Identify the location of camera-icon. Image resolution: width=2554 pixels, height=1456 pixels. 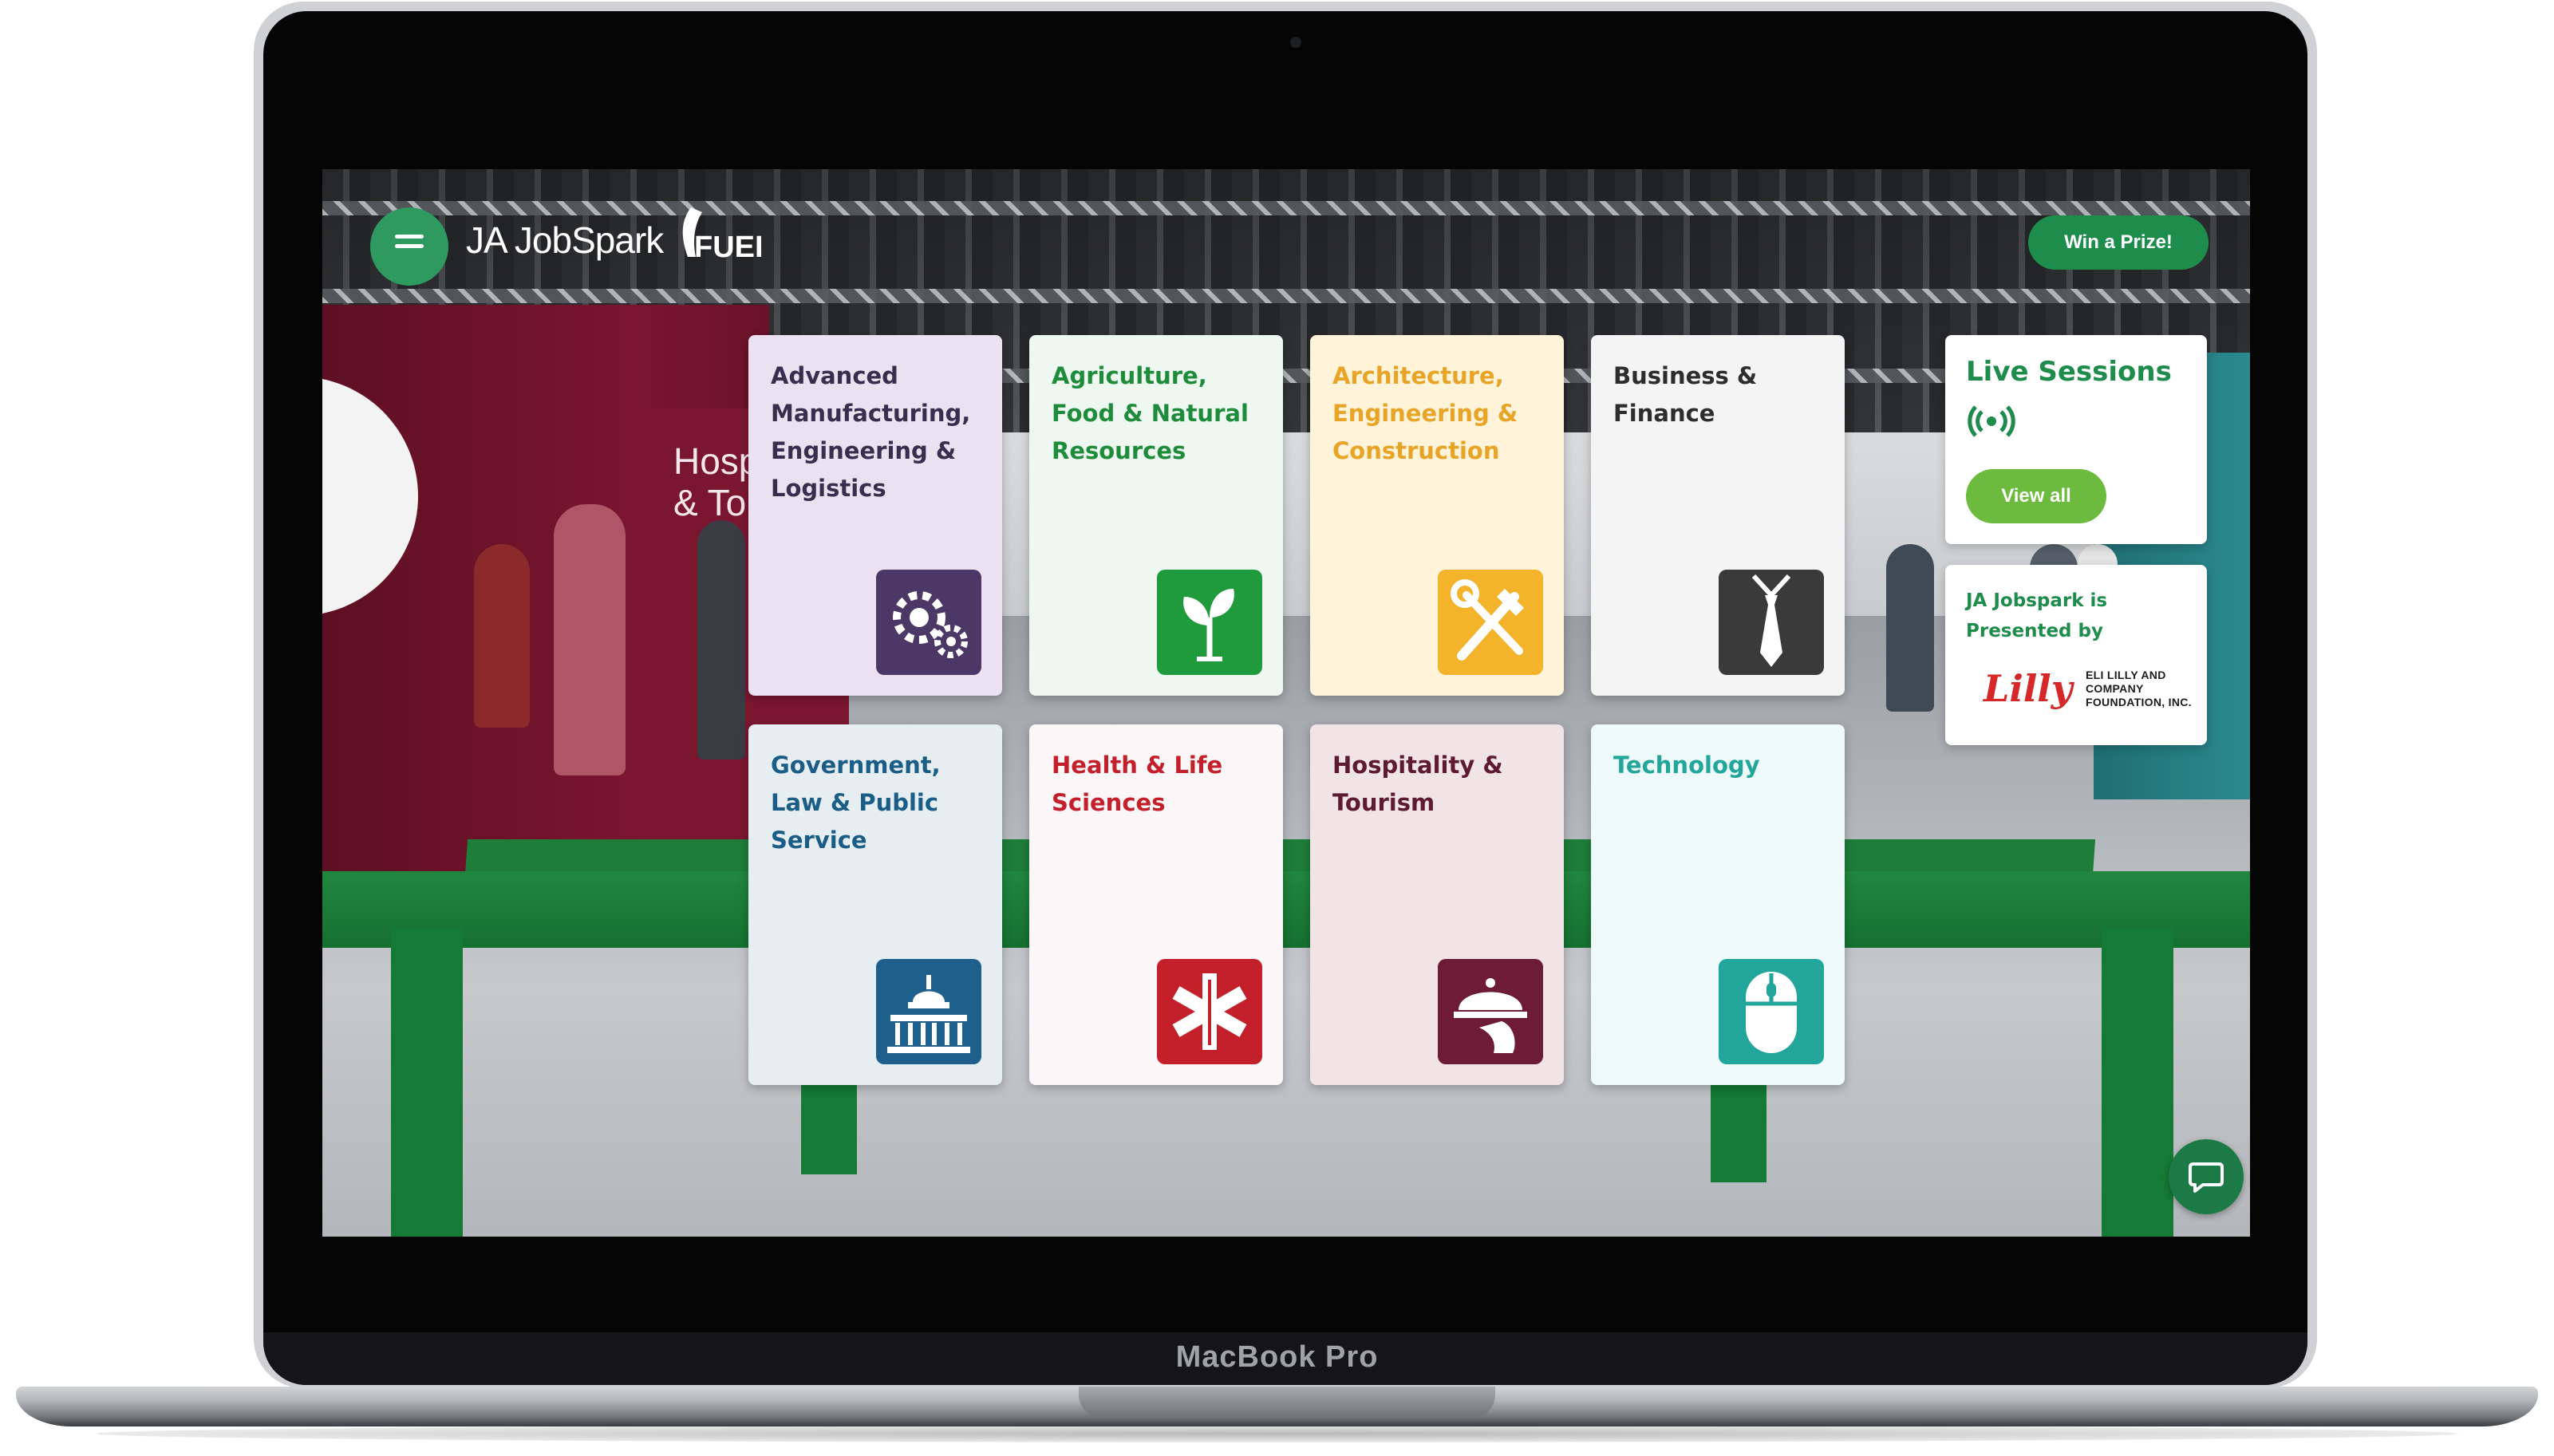
(1295, 42).